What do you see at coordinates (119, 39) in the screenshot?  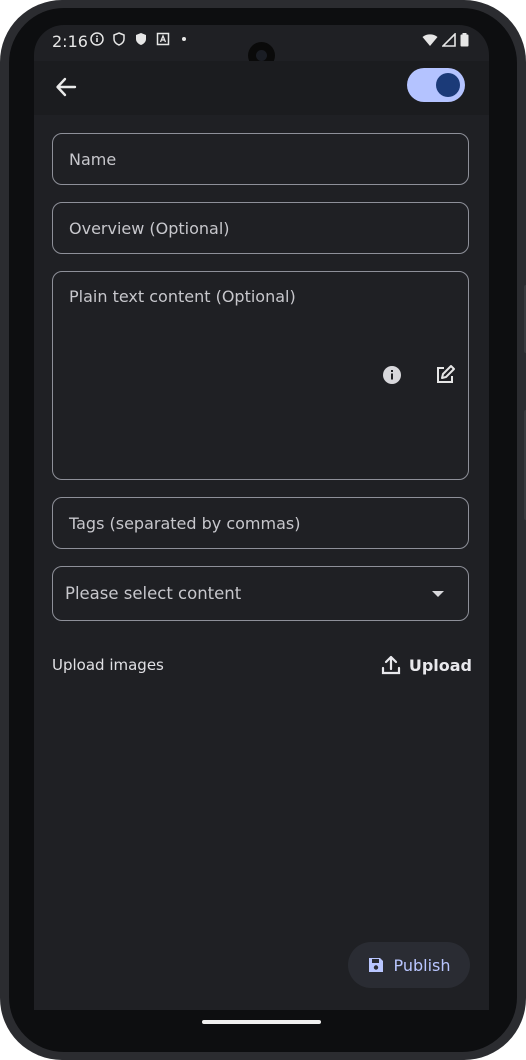 I see `shield-icon` at bounding box center [119, 39].